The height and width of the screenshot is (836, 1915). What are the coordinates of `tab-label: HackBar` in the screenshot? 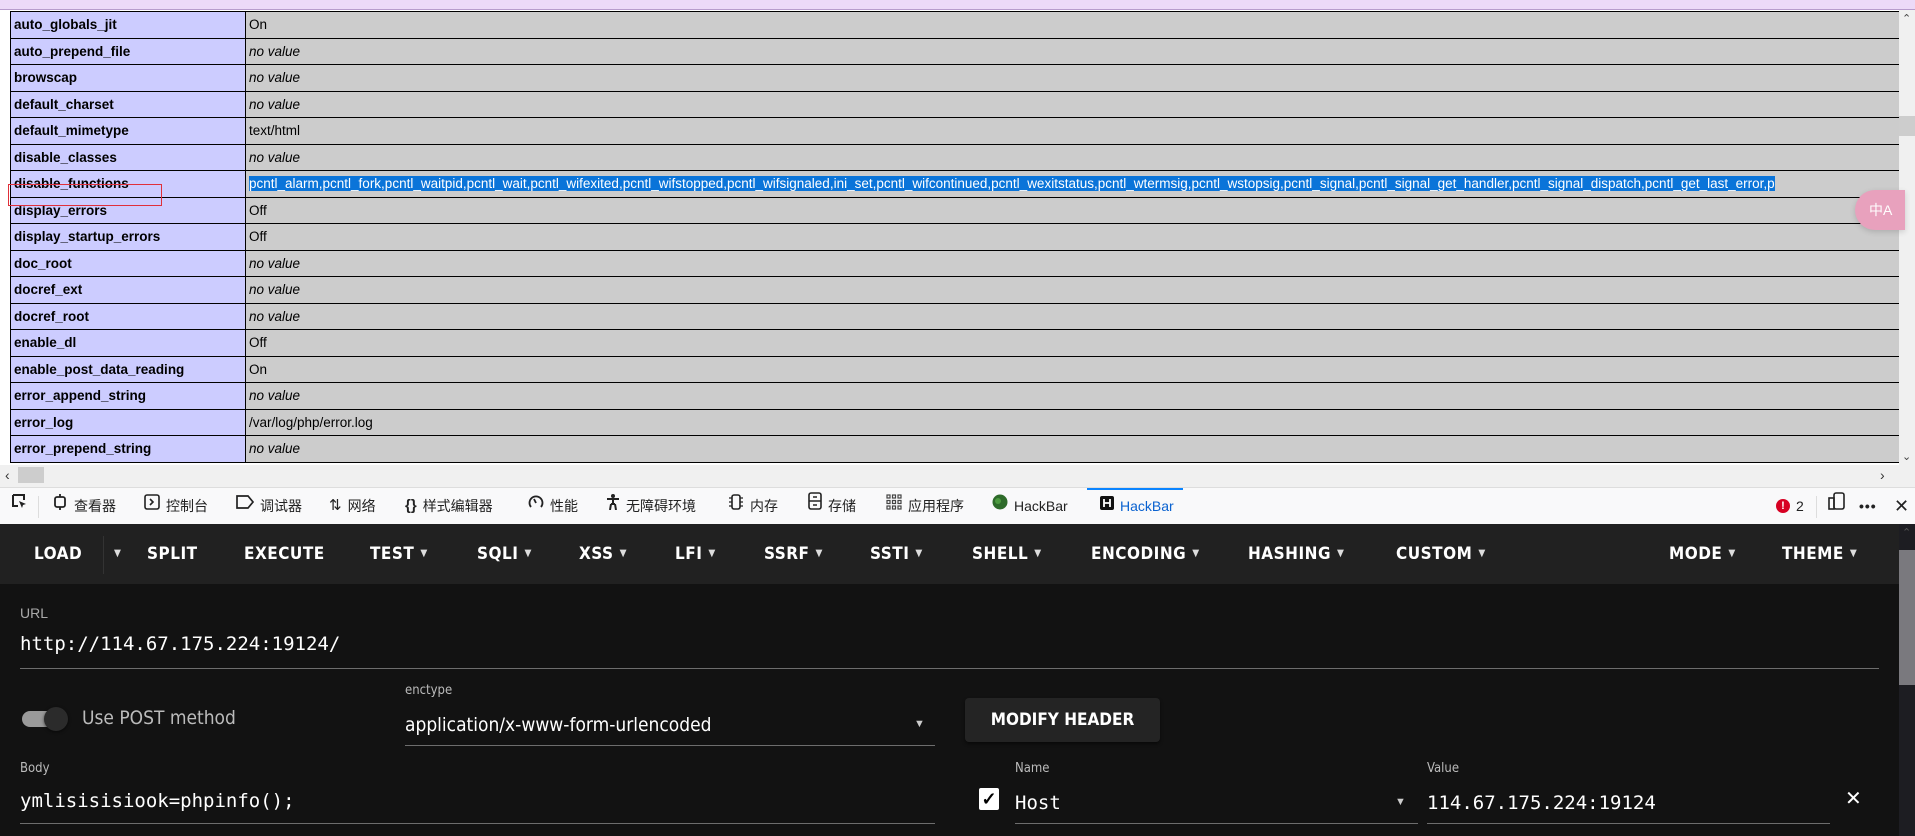 It's located at (1147, 506).